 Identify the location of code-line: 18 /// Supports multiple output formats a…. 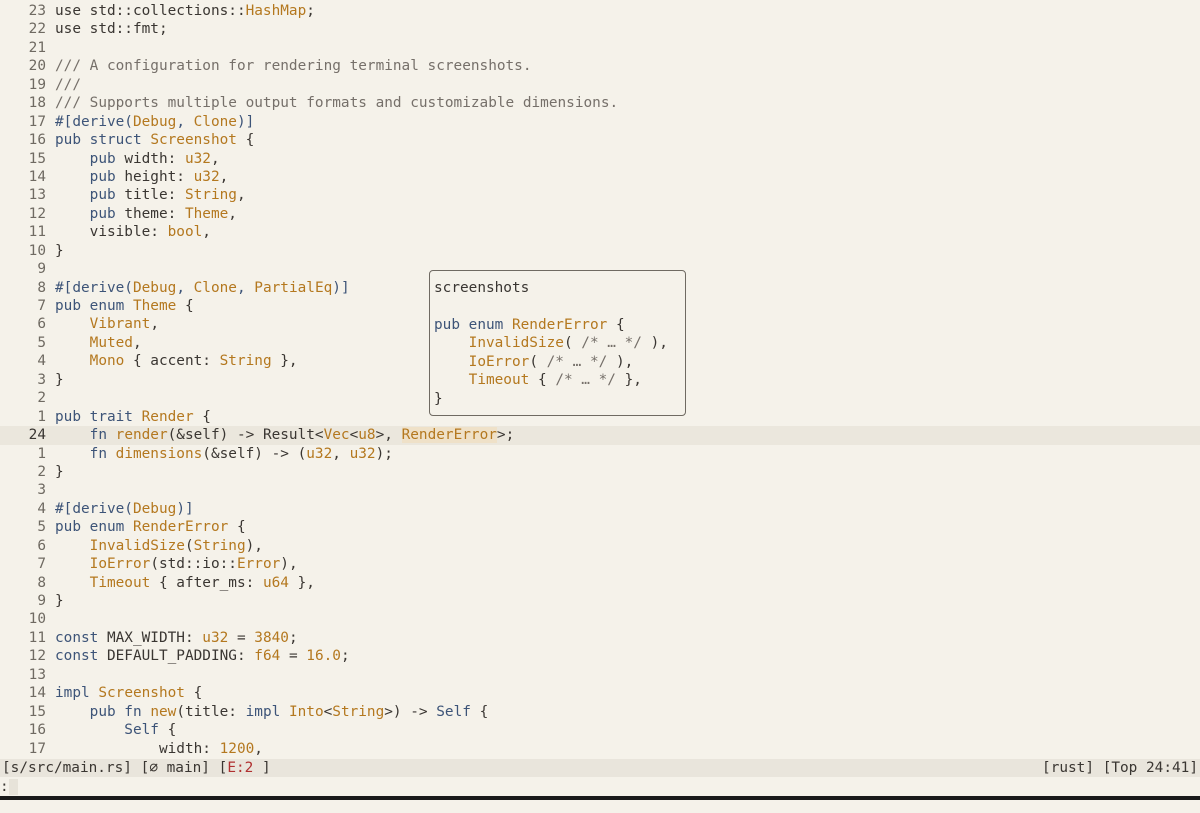
(600, 103).